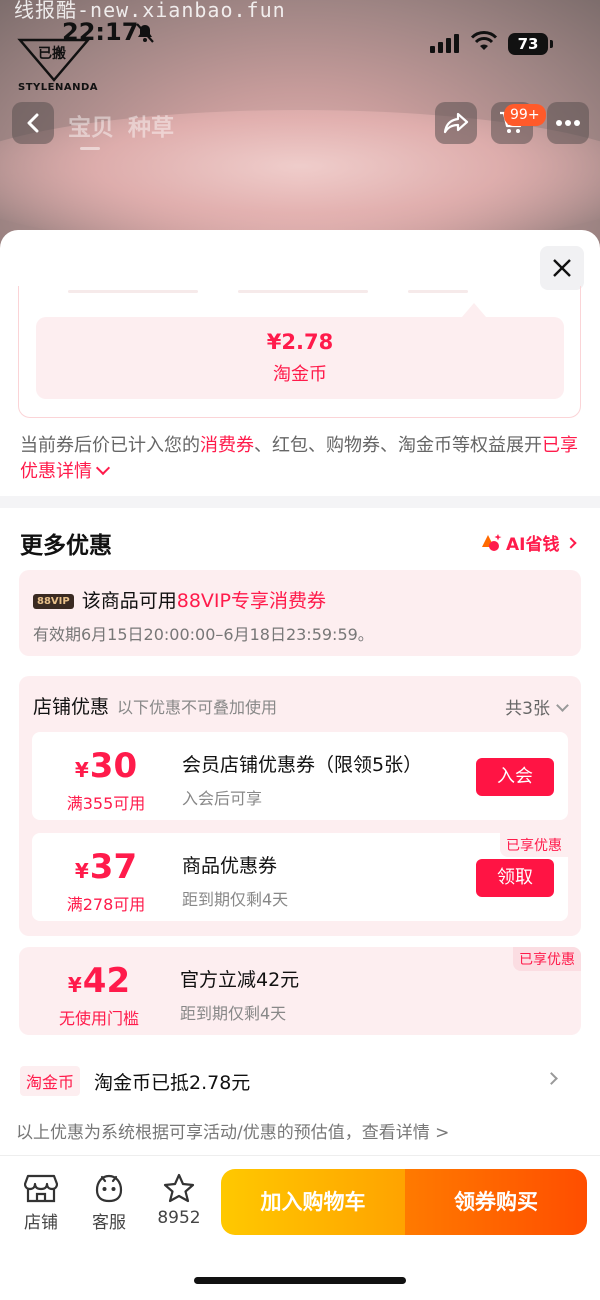 This screenshot has height=1300, width=600. What do you see at coordinates (50, 1081) in the screenshot?
I see `coin-tag: 淘金币` at bounding box center [50, 1081].